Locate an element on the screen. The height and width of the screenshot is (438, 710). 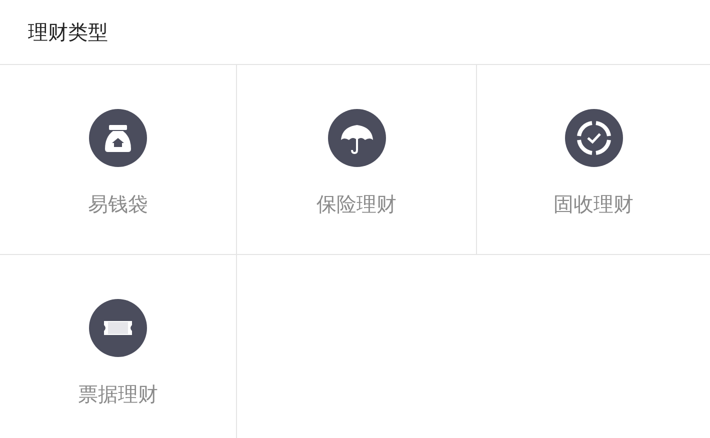
category-tile: 票据理财 is located at coordinates (118, 346).